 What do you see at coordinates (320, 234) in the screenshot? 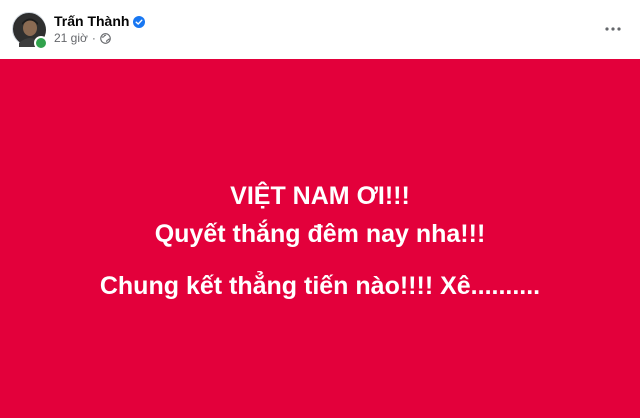
I see `post-text-line-2: Quyết thắng đêm nay nha!!!` at bounding box center [320, 234].